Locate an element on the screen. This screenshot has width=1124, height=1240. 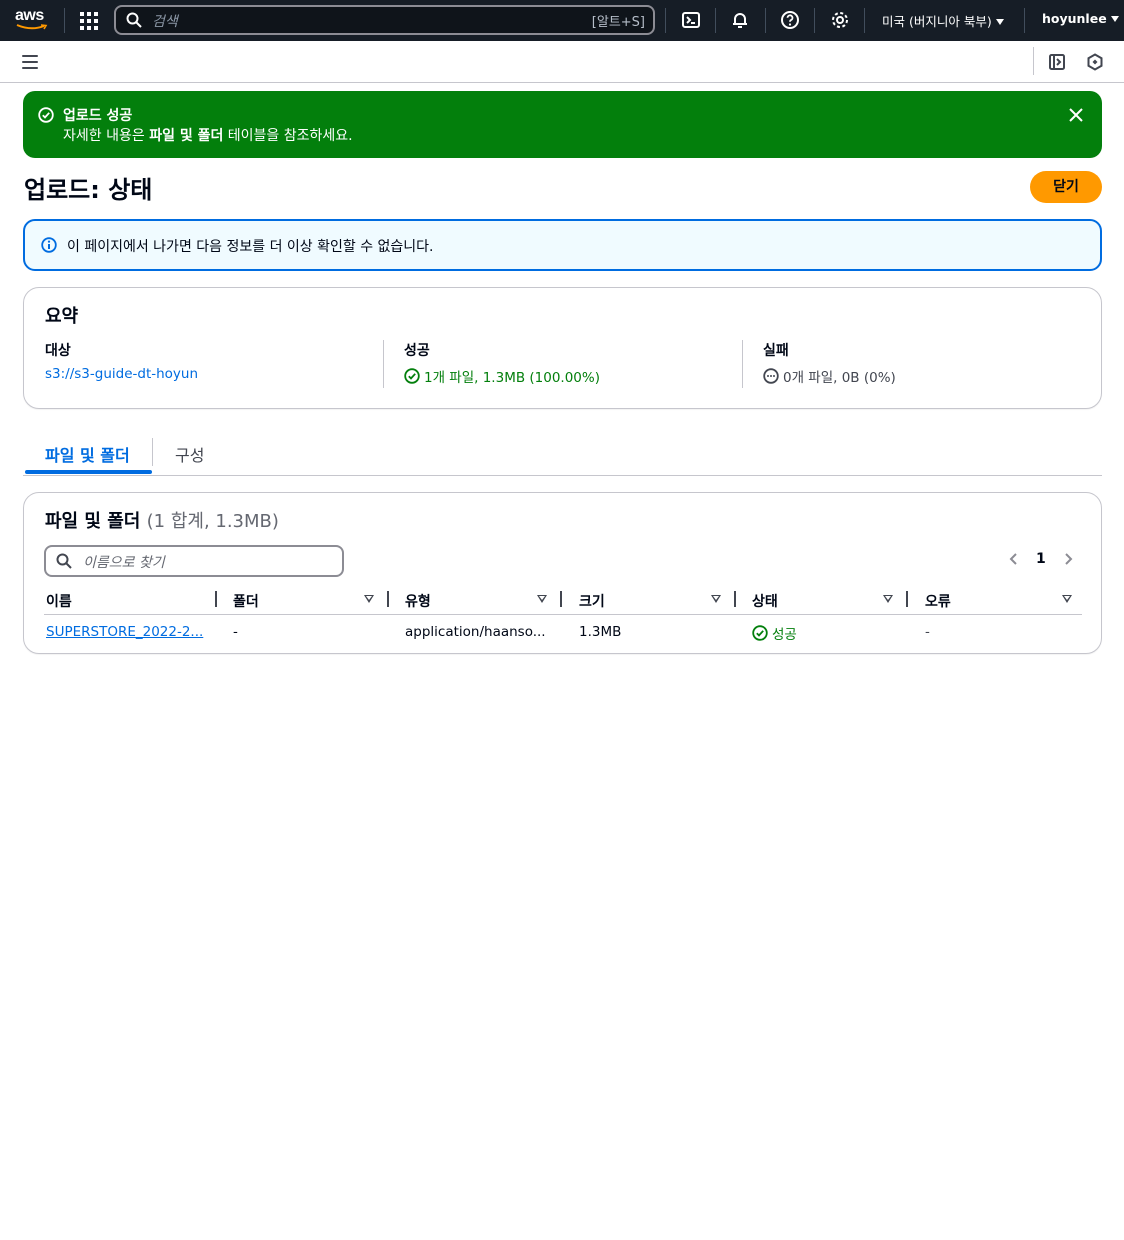
search-placeholder: 검색 is located at coordinates (165, 22).